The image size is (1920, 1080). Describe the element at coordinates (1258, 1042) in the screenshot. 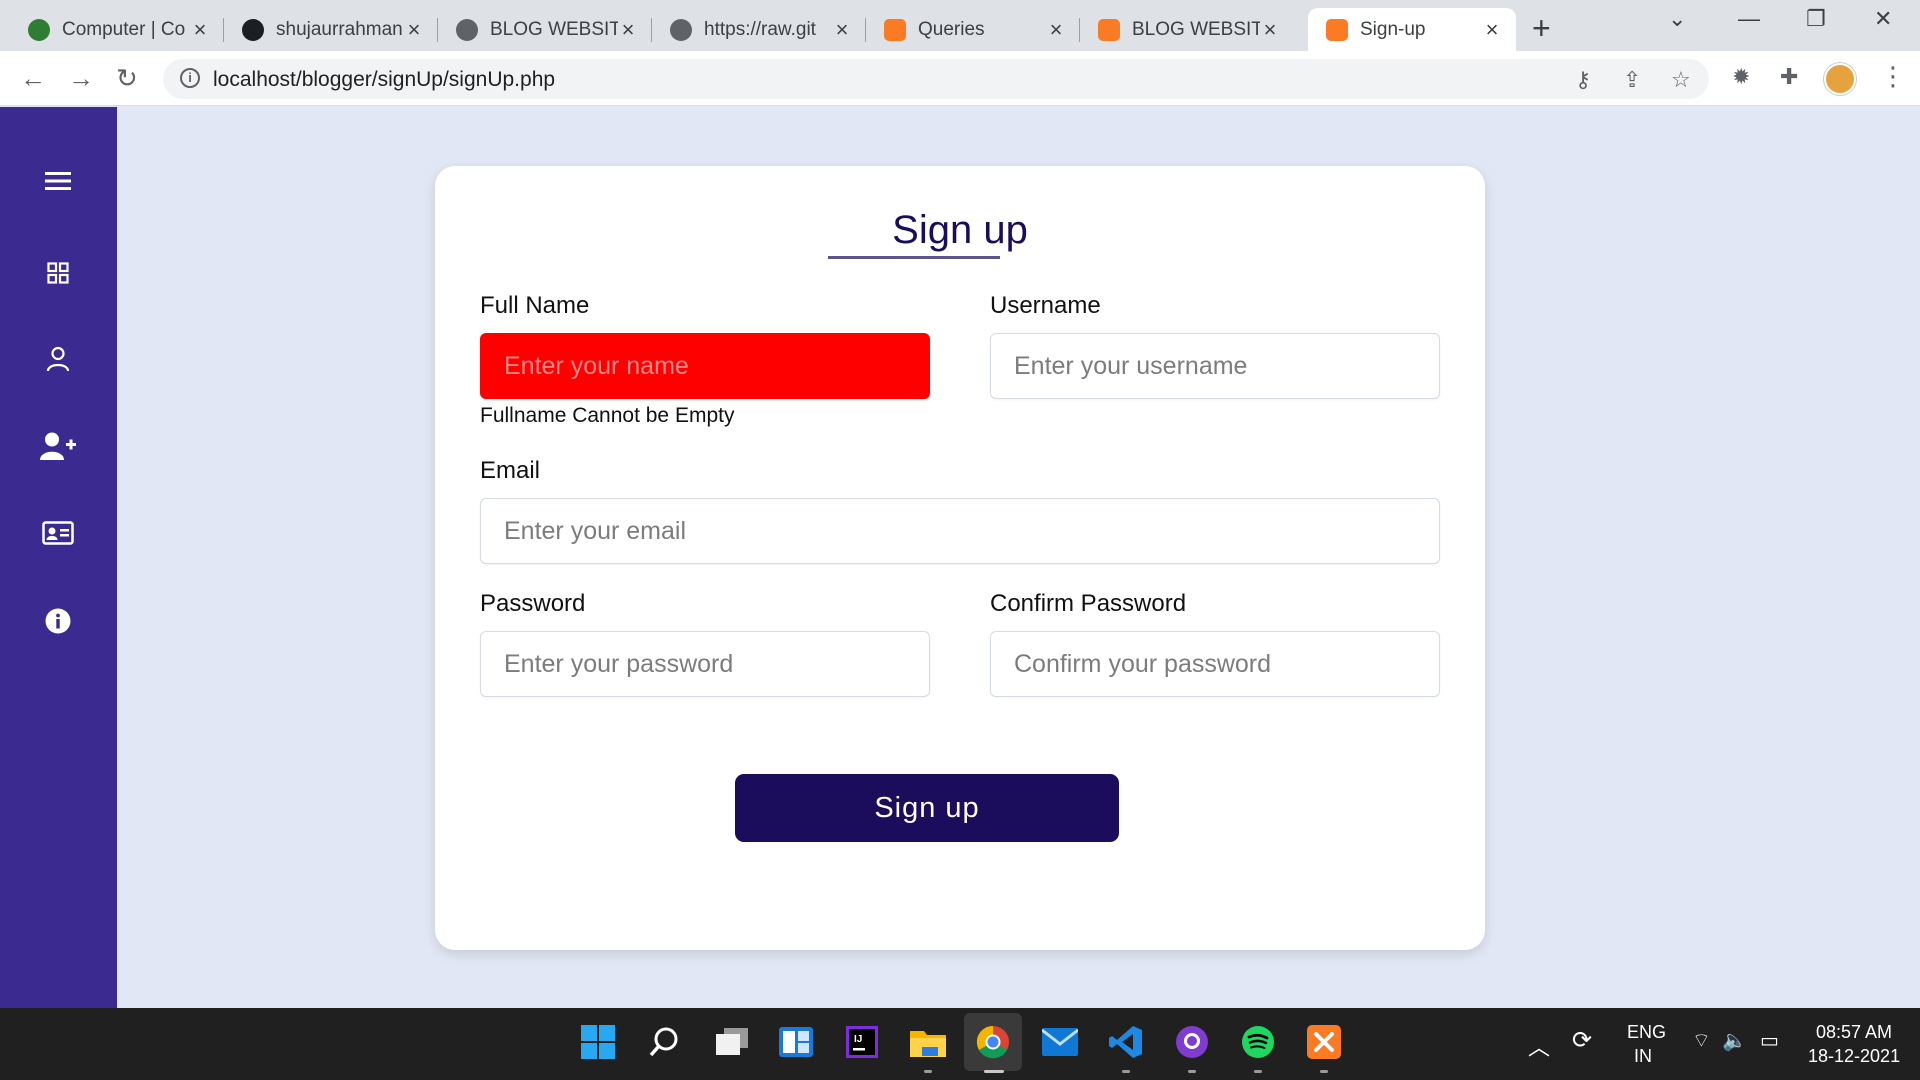

I see `spotify-icon` at that location.